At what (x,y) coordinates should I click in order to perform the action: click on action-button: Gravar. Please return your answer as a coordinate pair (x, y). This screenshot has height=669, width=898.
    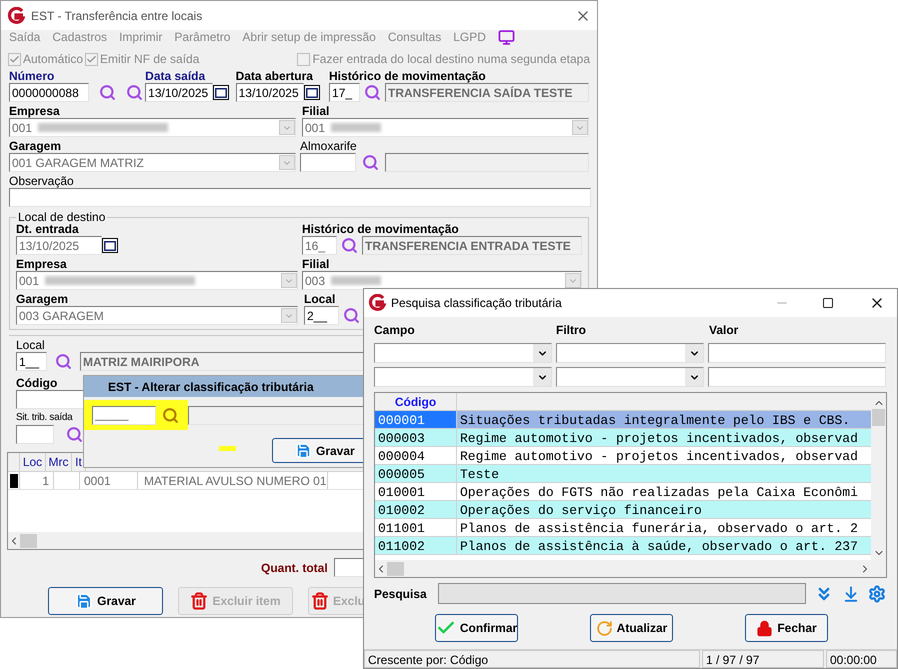
    Looking at the image, I should click on (105, 601).